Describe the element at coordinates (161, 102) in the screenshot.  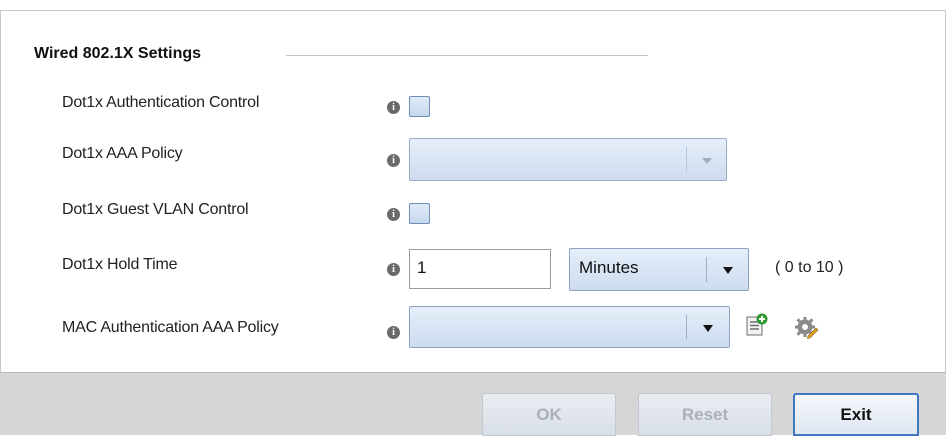
I see `dot1x-auth-control-label: Dot1x Authentication Control` at that location.